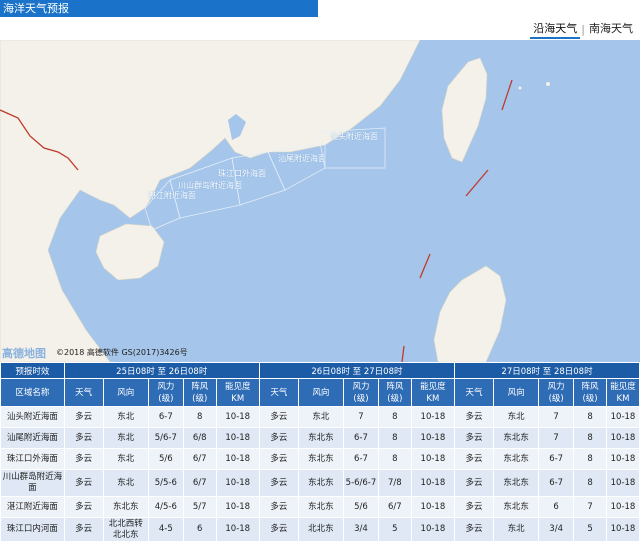  What do you see at coordinates (361, 483) in the screenshot?
I see `table-cell: 5-6/6-7` at bounding box center [361, 483].